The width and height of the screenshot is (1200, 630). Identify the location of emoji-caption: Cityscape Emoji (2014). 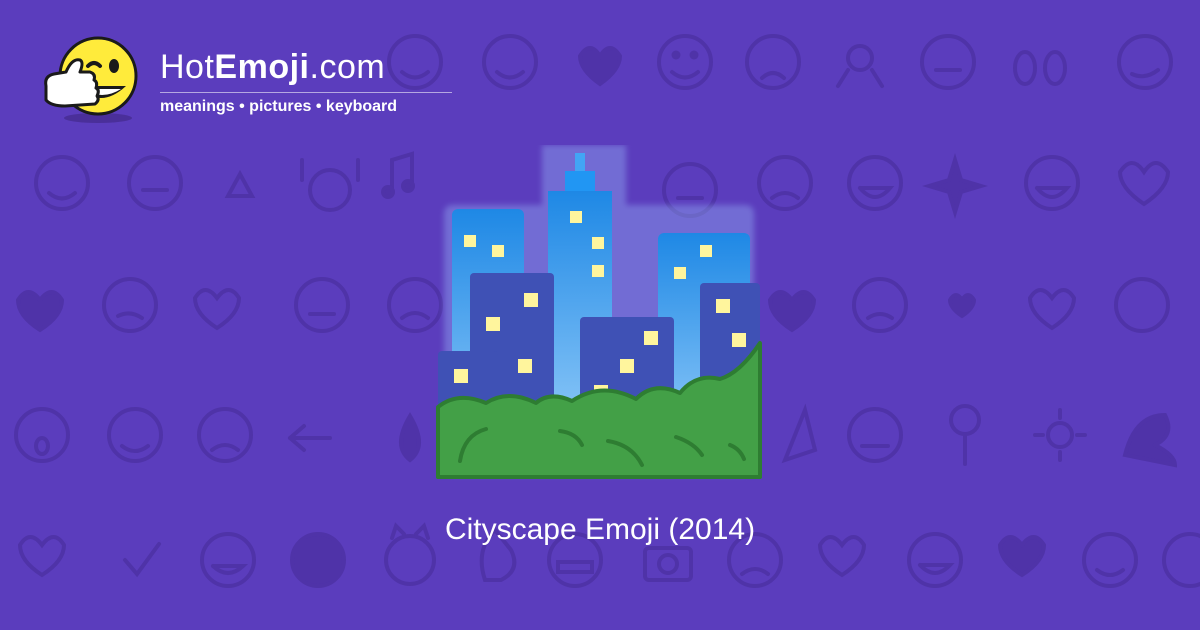
(600, 529).